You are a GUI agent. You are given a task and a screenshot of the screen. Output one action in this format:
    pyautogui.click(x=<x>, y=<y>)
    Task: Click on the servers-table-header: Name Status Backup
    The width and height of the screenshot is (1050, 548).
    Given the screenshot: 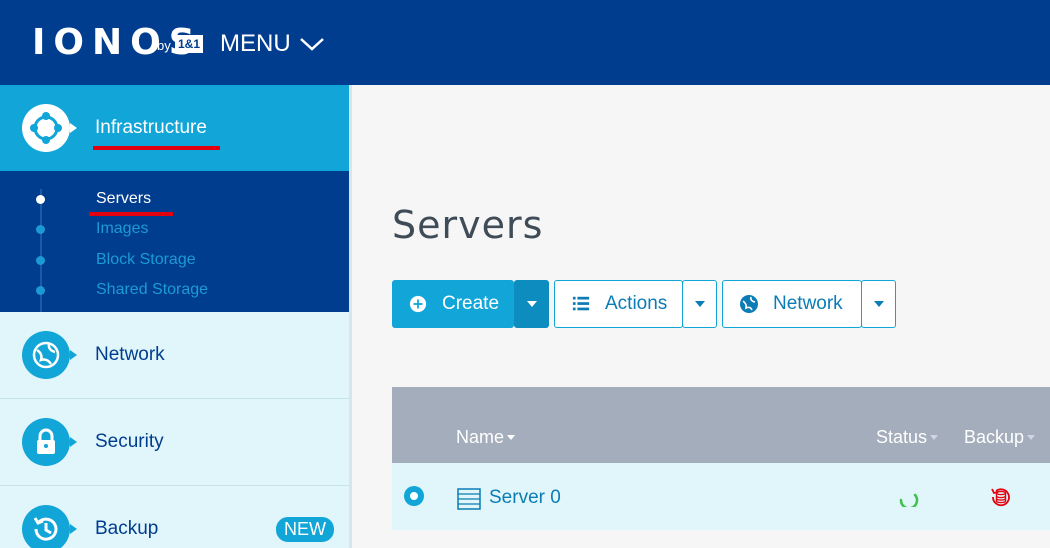 What is the action you would take?
    pyautogui.click(x=721, y=425)
    